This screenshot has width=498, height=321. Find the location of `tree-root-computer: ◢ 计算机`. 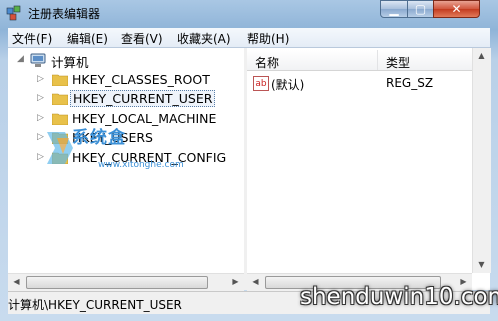

tree-root-computer: ◢ 计算机 is located at coordinates (126, 60).